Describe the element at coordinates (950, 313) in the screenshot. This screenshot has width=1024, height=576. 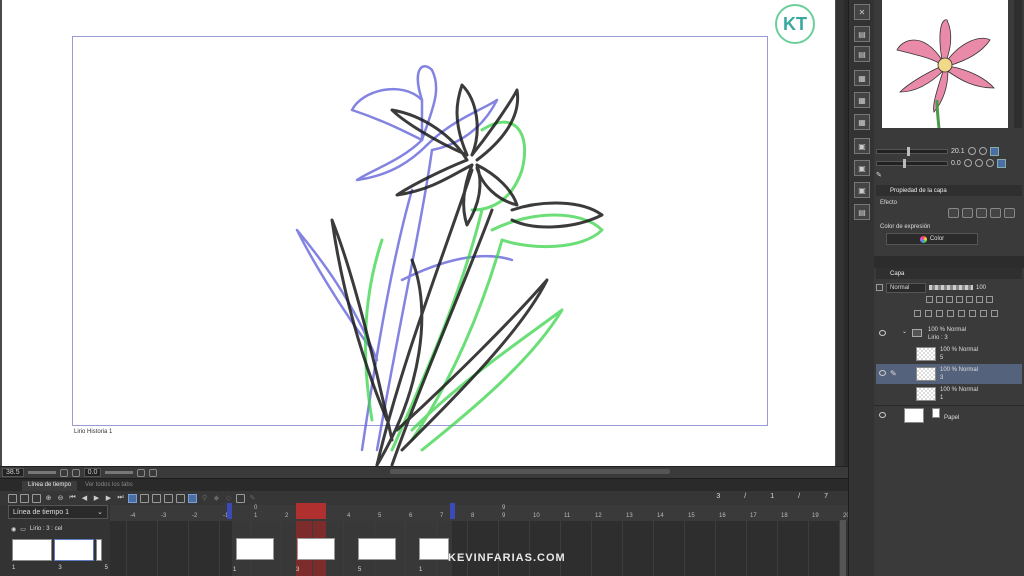
I see `transfer-down-icon` at that location.